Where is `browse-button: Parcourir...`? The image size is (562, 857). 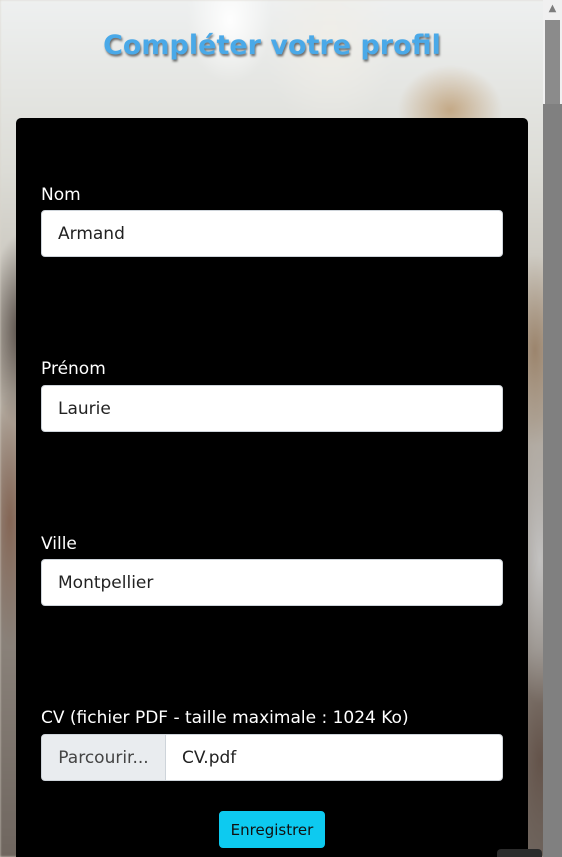 browse-button: Parcourir... is located at coordinates (104, 757).